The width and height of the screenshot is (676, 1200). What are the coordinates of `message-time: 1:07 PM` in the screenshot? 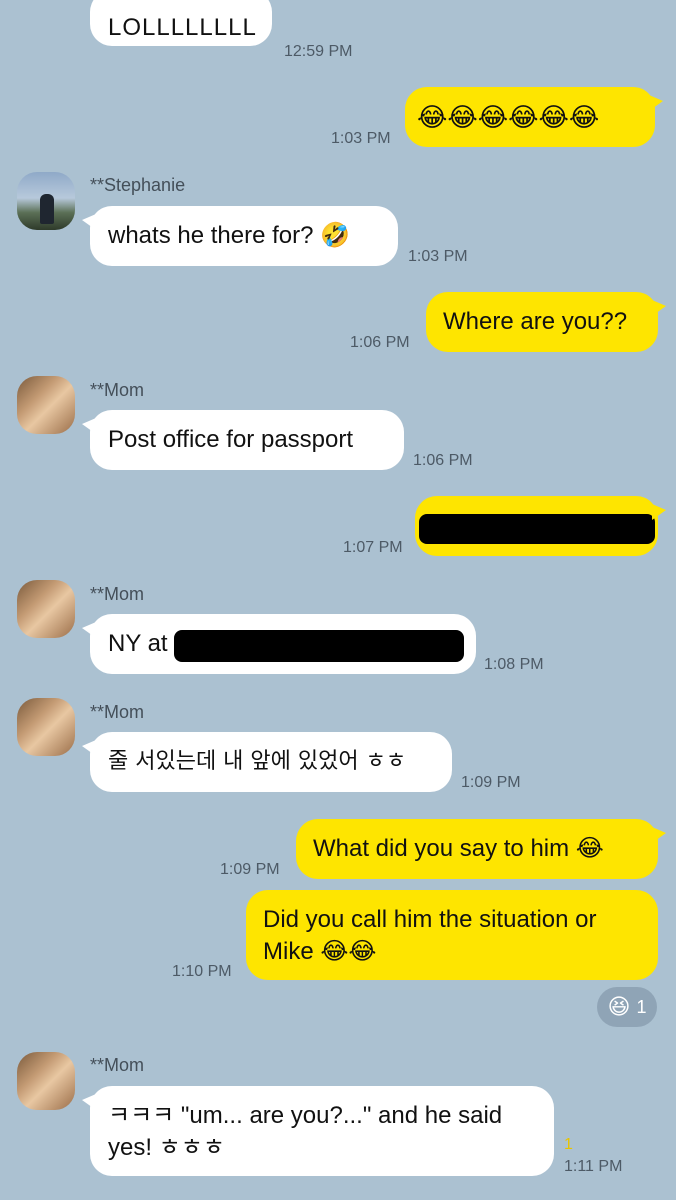 It's located at (373, 547).